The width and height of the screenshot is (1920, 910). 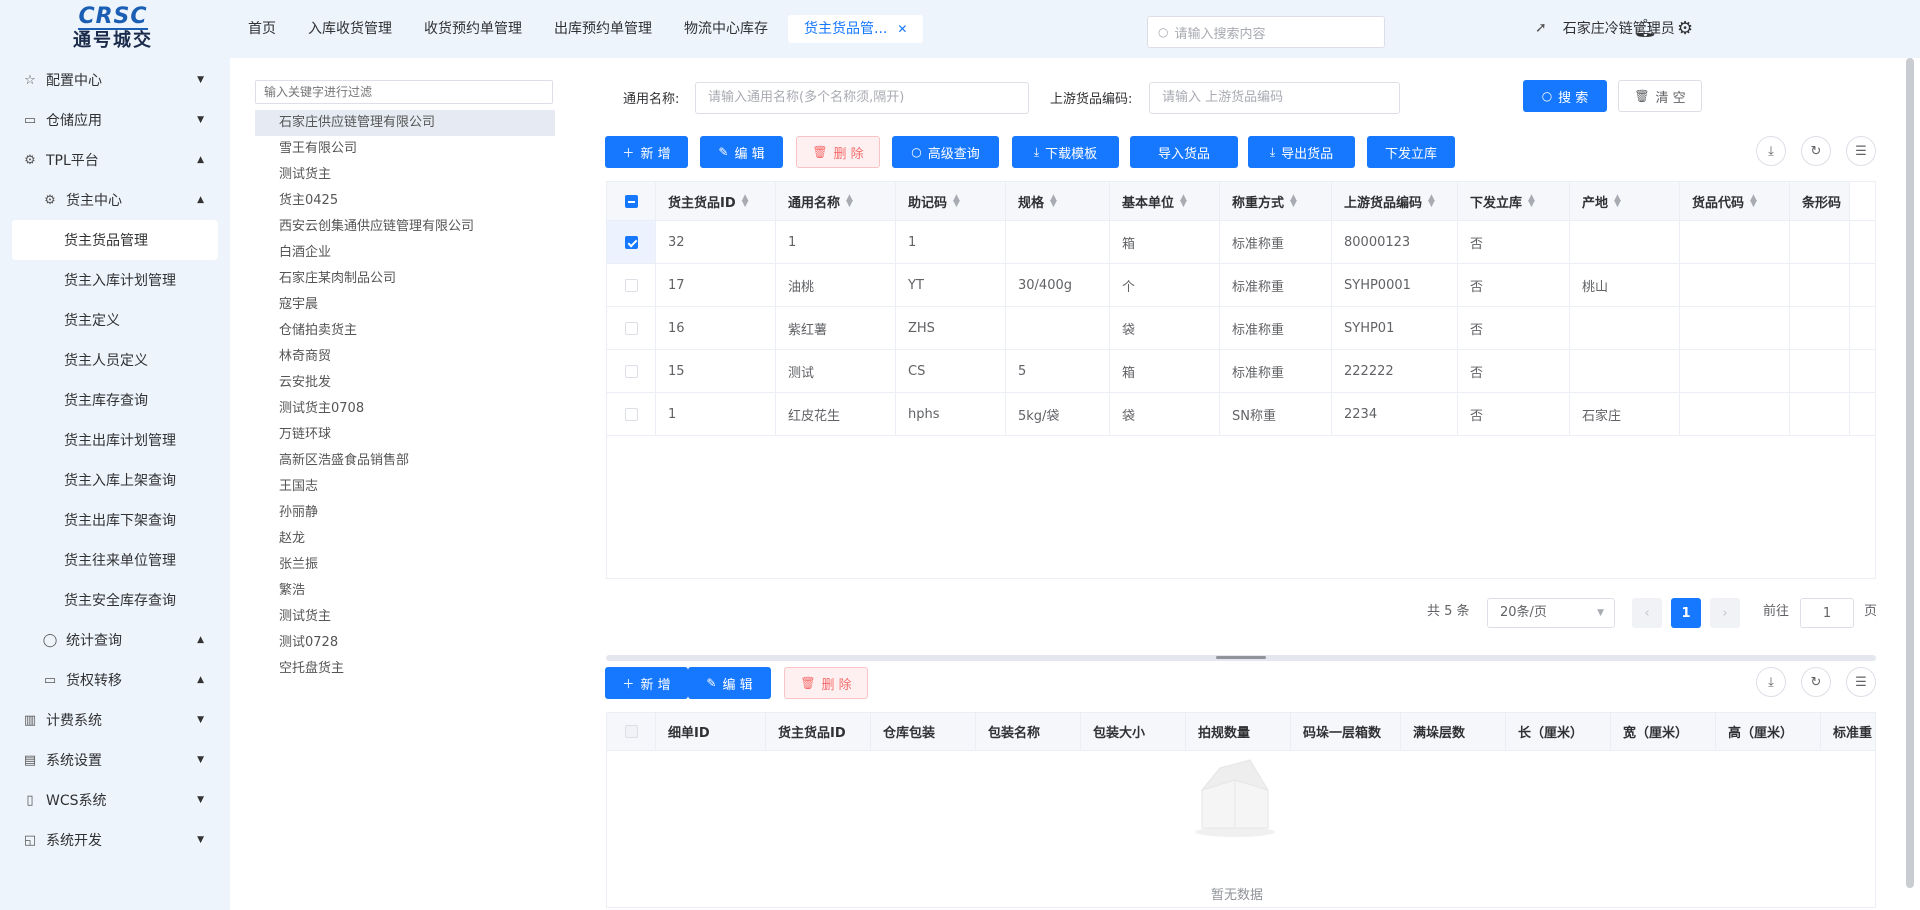 What do you see at coordinates (1274, 98) in the screenshot?
I see `code-filter-input: 请输入 上游货品编码` at bounding box center [1274, 98].